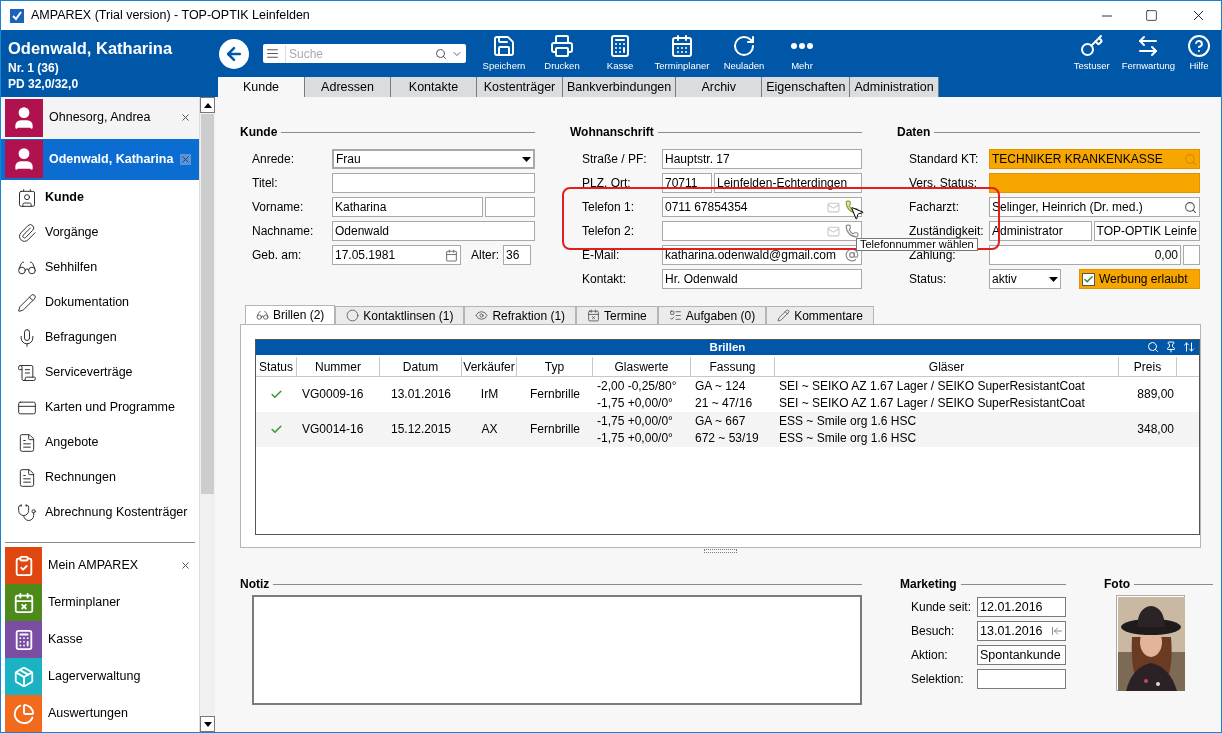  Describe the element at coordinates (1025, 279) in the screenshot. I see `status-select: aktiv` at that location.